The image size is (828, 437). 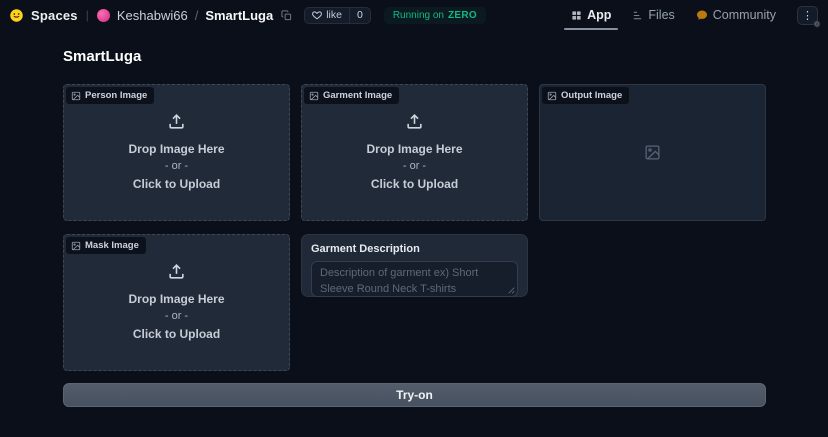 What do you see at coordinates (744, 15) in the screenshot?
I see `tab-community-label: Community` at bounding box center [744, 15].